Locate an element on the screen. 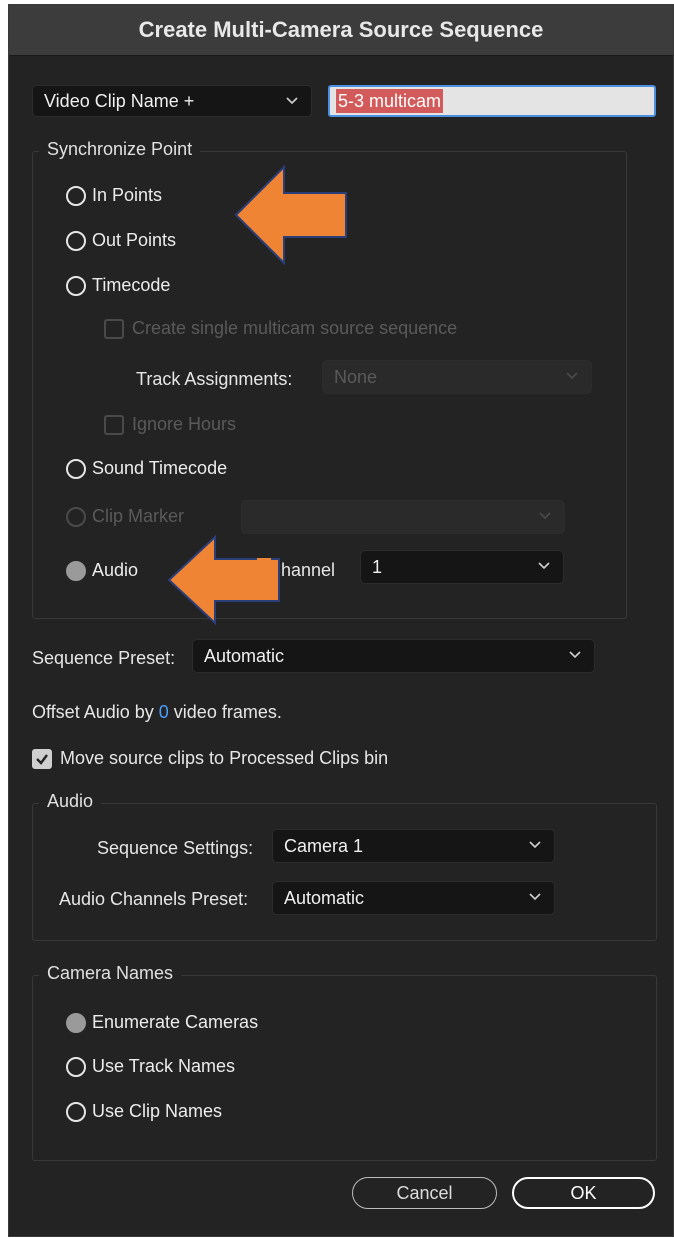 This screenshot has width=674, height=1239. channel-value: 1 is located at coordinates (377, 566).